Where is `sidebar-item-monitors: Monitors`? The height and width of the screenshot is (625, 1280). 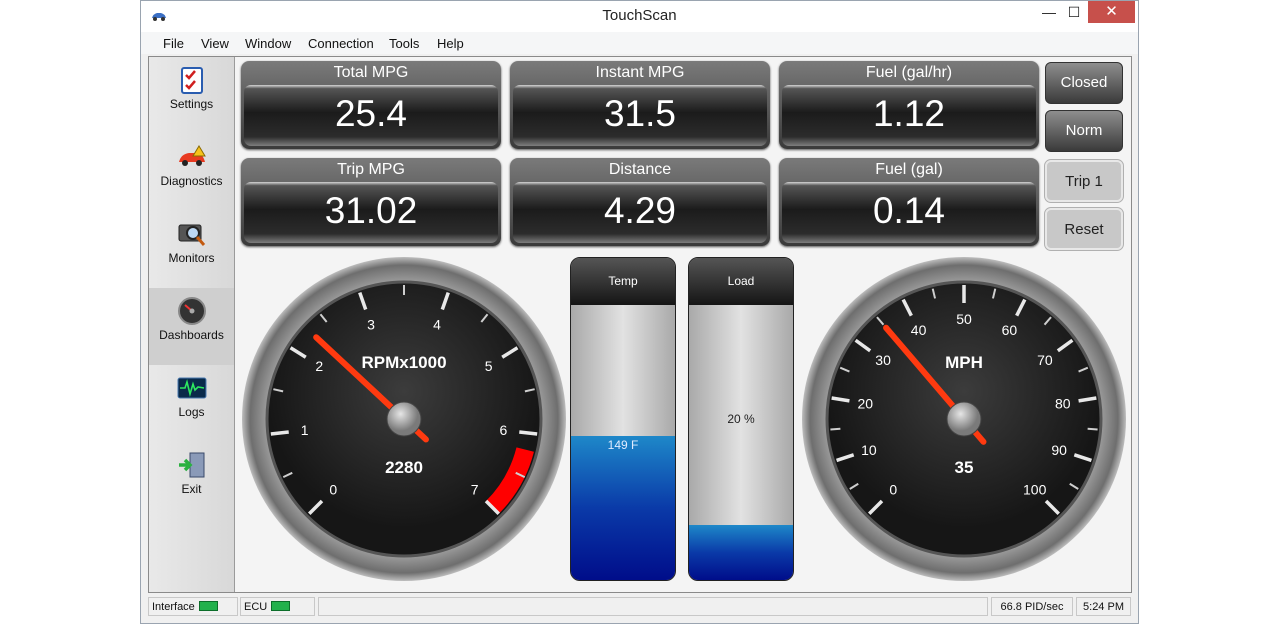
sidebar-item-monitors: Monitors is located at coordinates (191, 249).